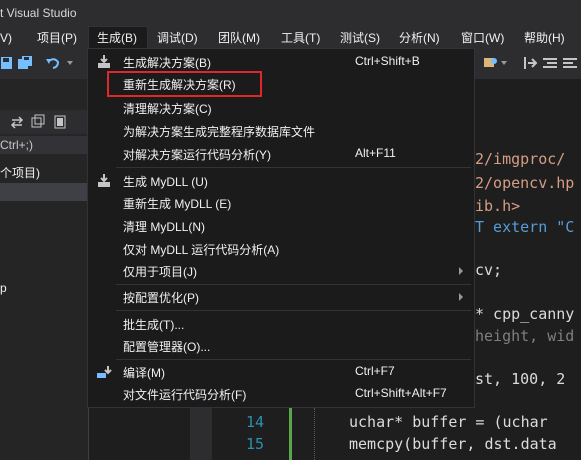 This screenshot has width=581, height=460. Describe the element at coordinates (44, 145) in the screenshot. I see `solution-search-input: Ctrl+;)` at that location.